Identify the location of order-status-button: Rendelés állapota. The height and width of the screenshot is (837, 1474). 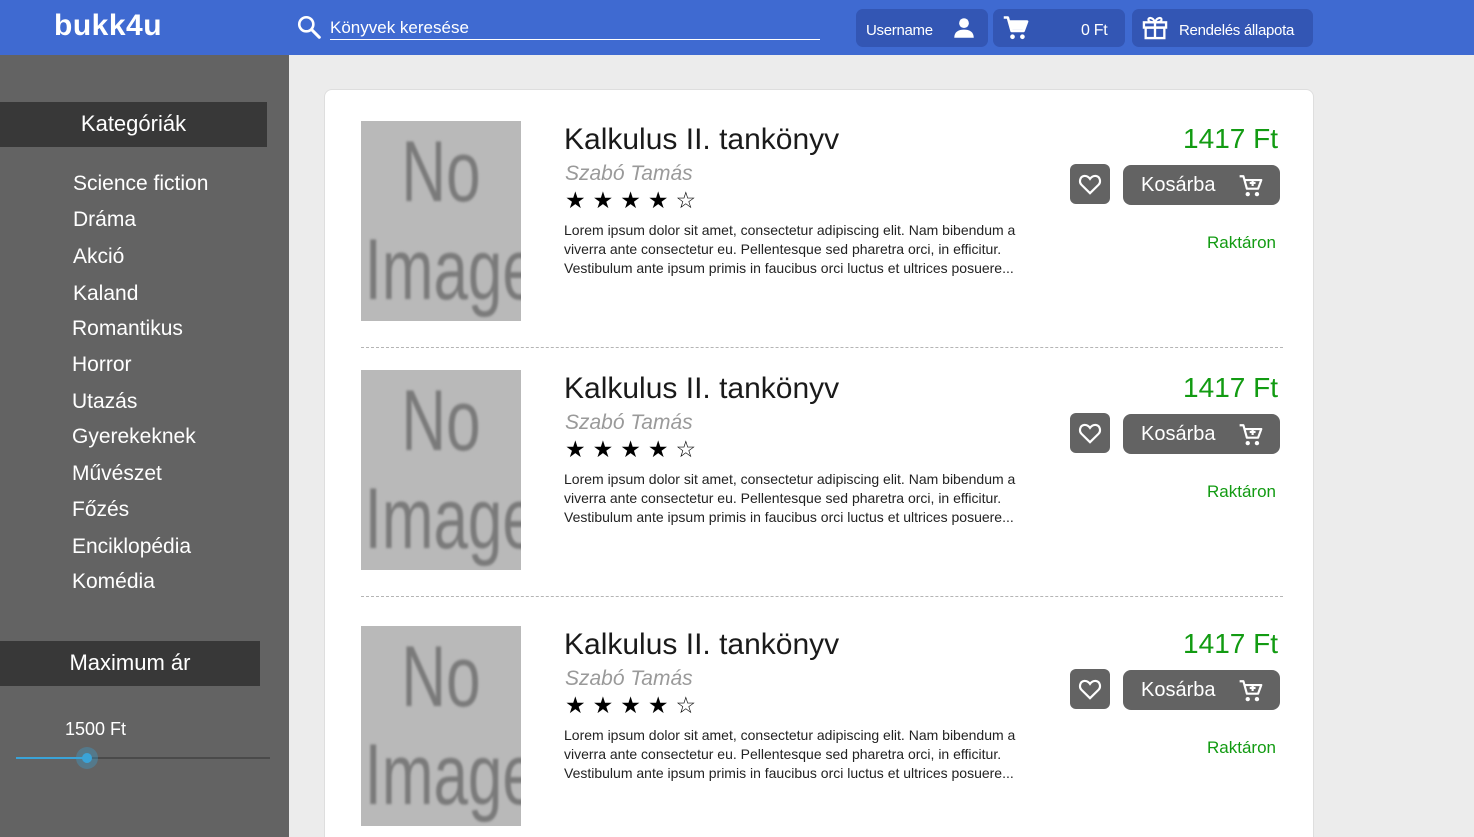
(1222, 28).